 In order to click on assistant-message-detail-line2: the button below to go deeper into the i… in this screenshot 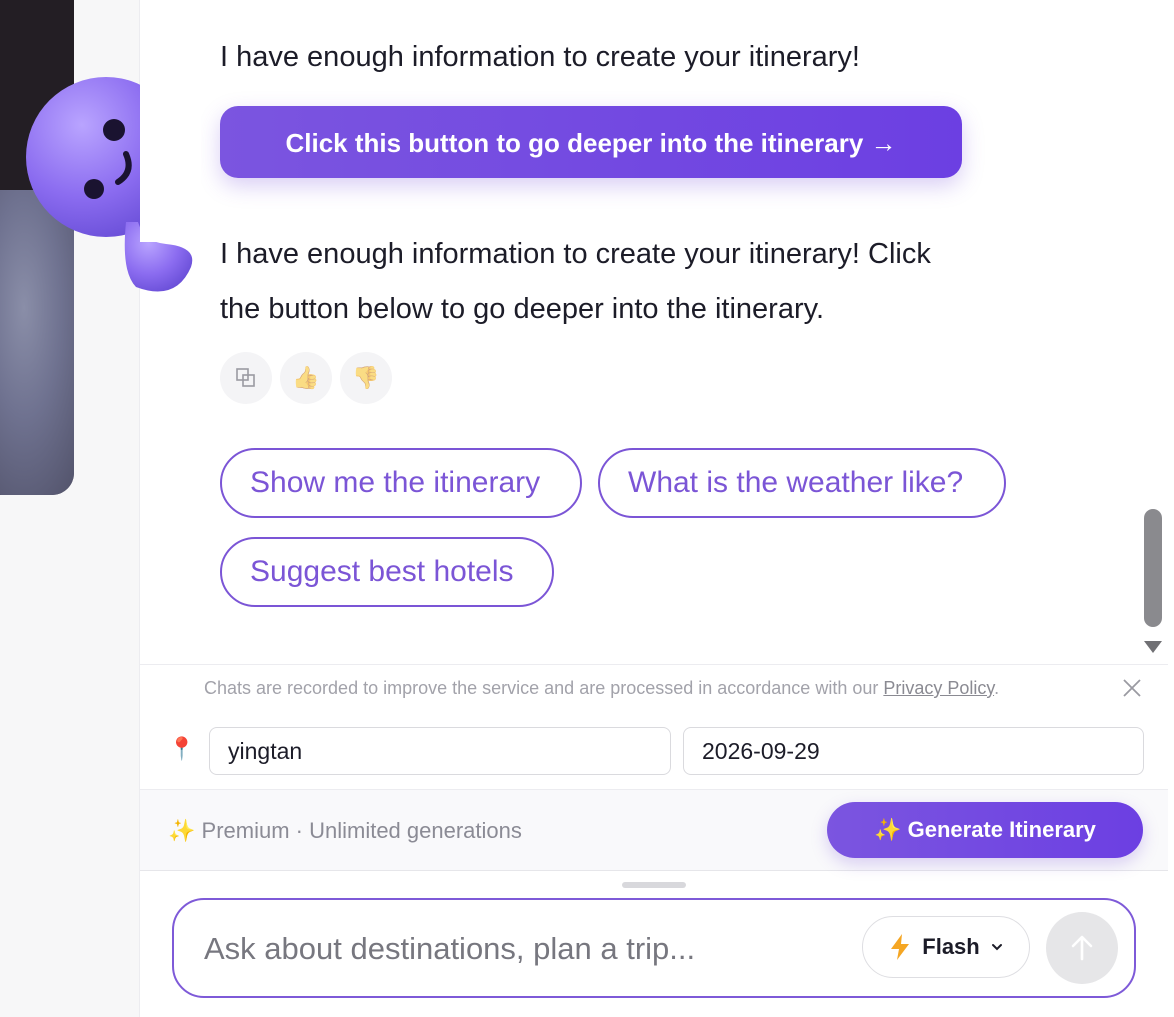, I will do `click(522, 309)`.